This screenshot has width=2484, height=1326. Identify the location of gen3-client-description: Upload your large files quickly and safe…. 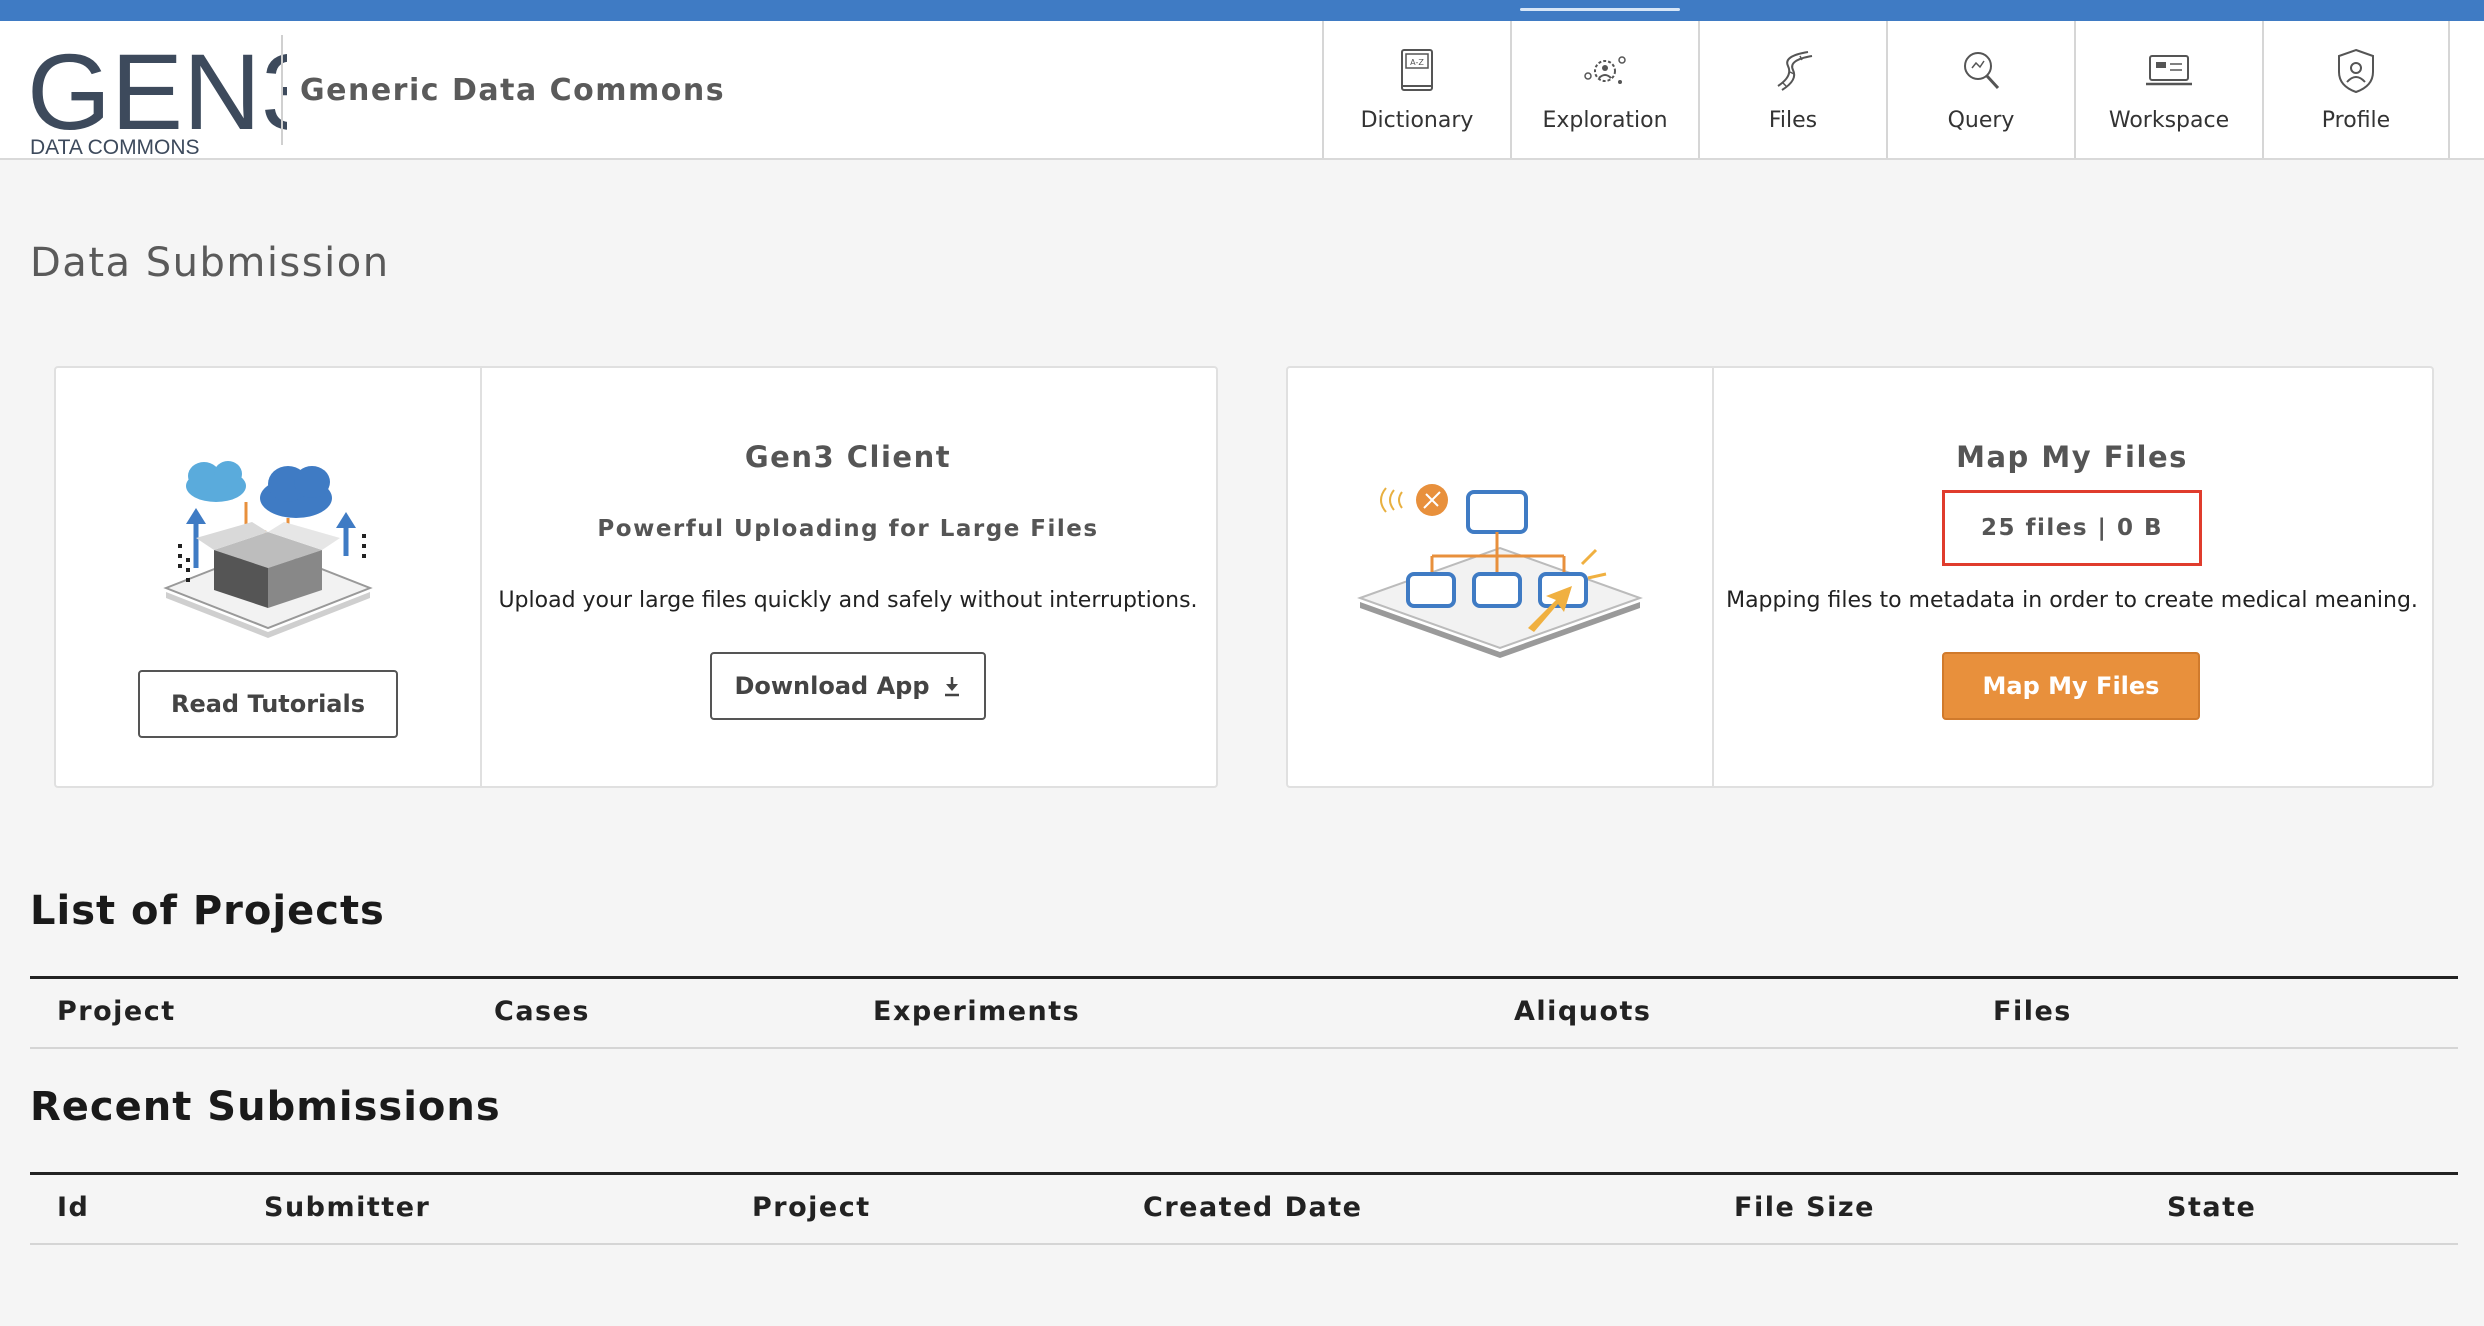
(848, 600).